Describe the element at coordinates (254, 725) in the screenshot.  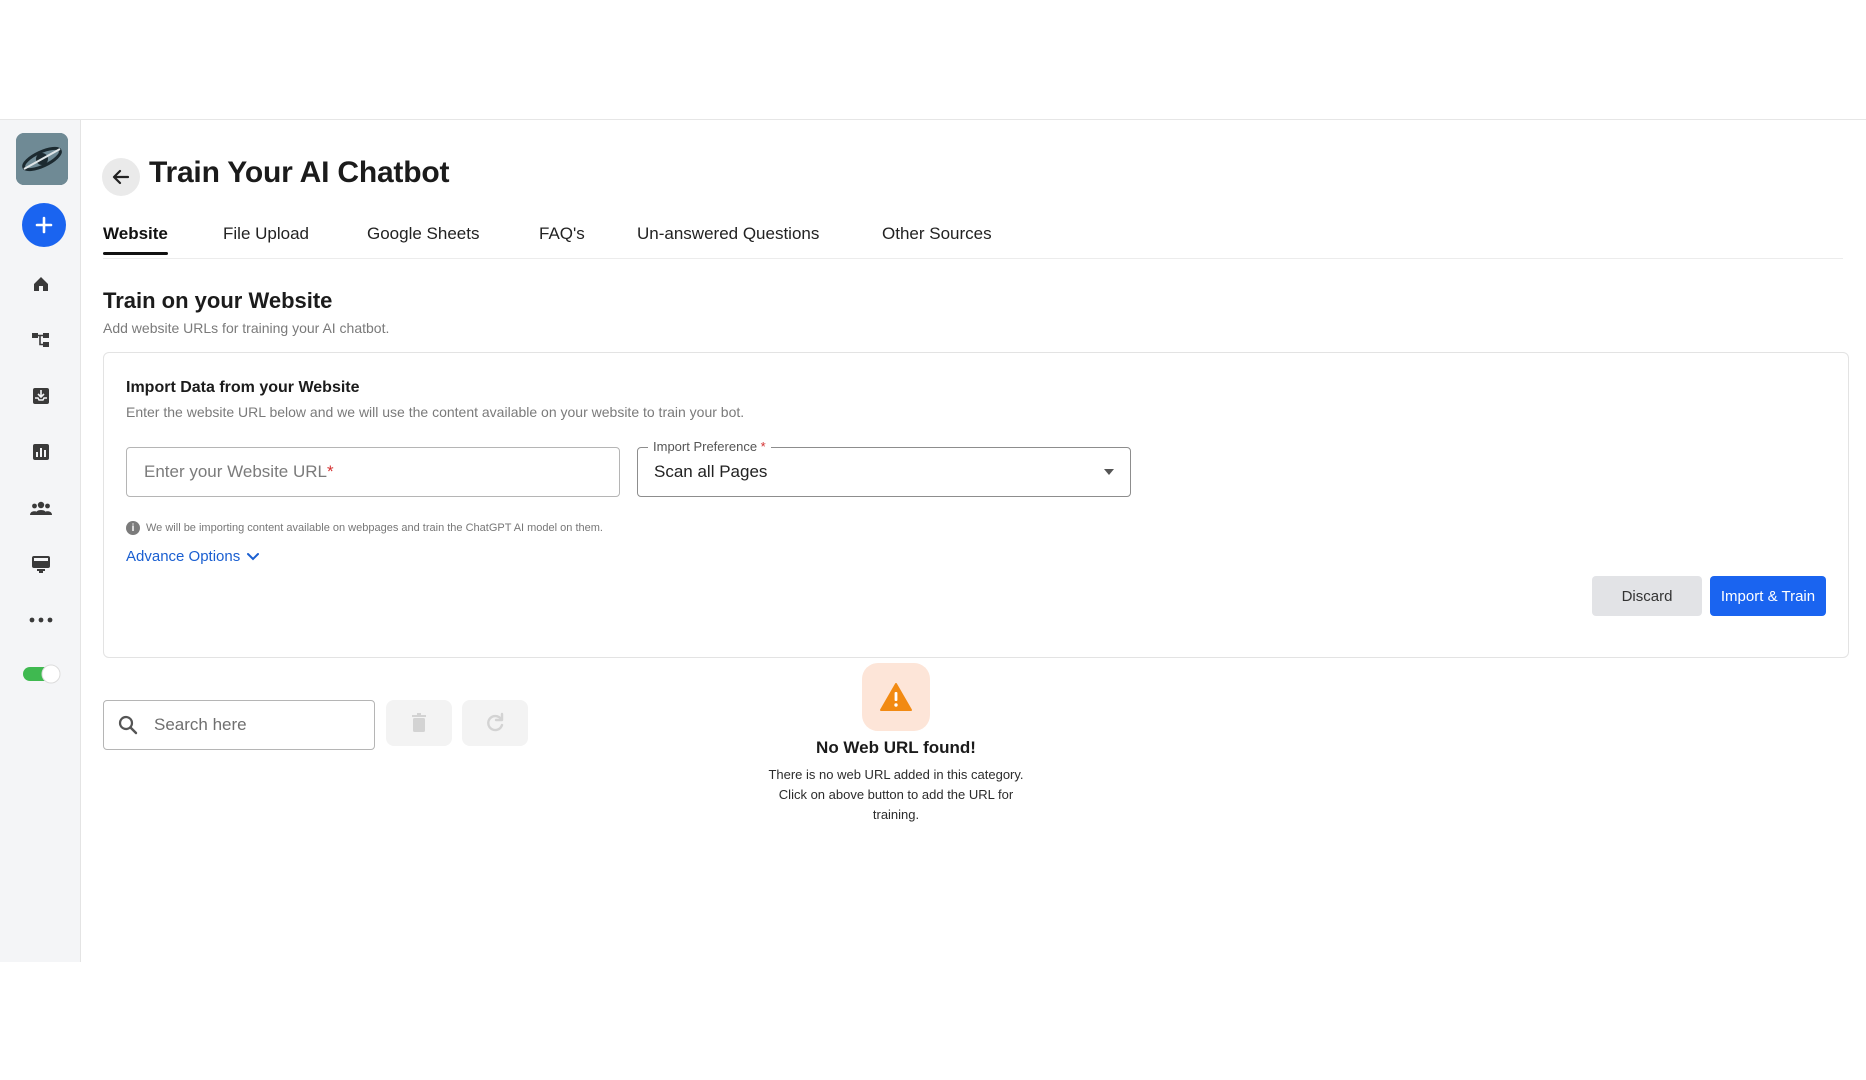
I see `search-input` at that location.